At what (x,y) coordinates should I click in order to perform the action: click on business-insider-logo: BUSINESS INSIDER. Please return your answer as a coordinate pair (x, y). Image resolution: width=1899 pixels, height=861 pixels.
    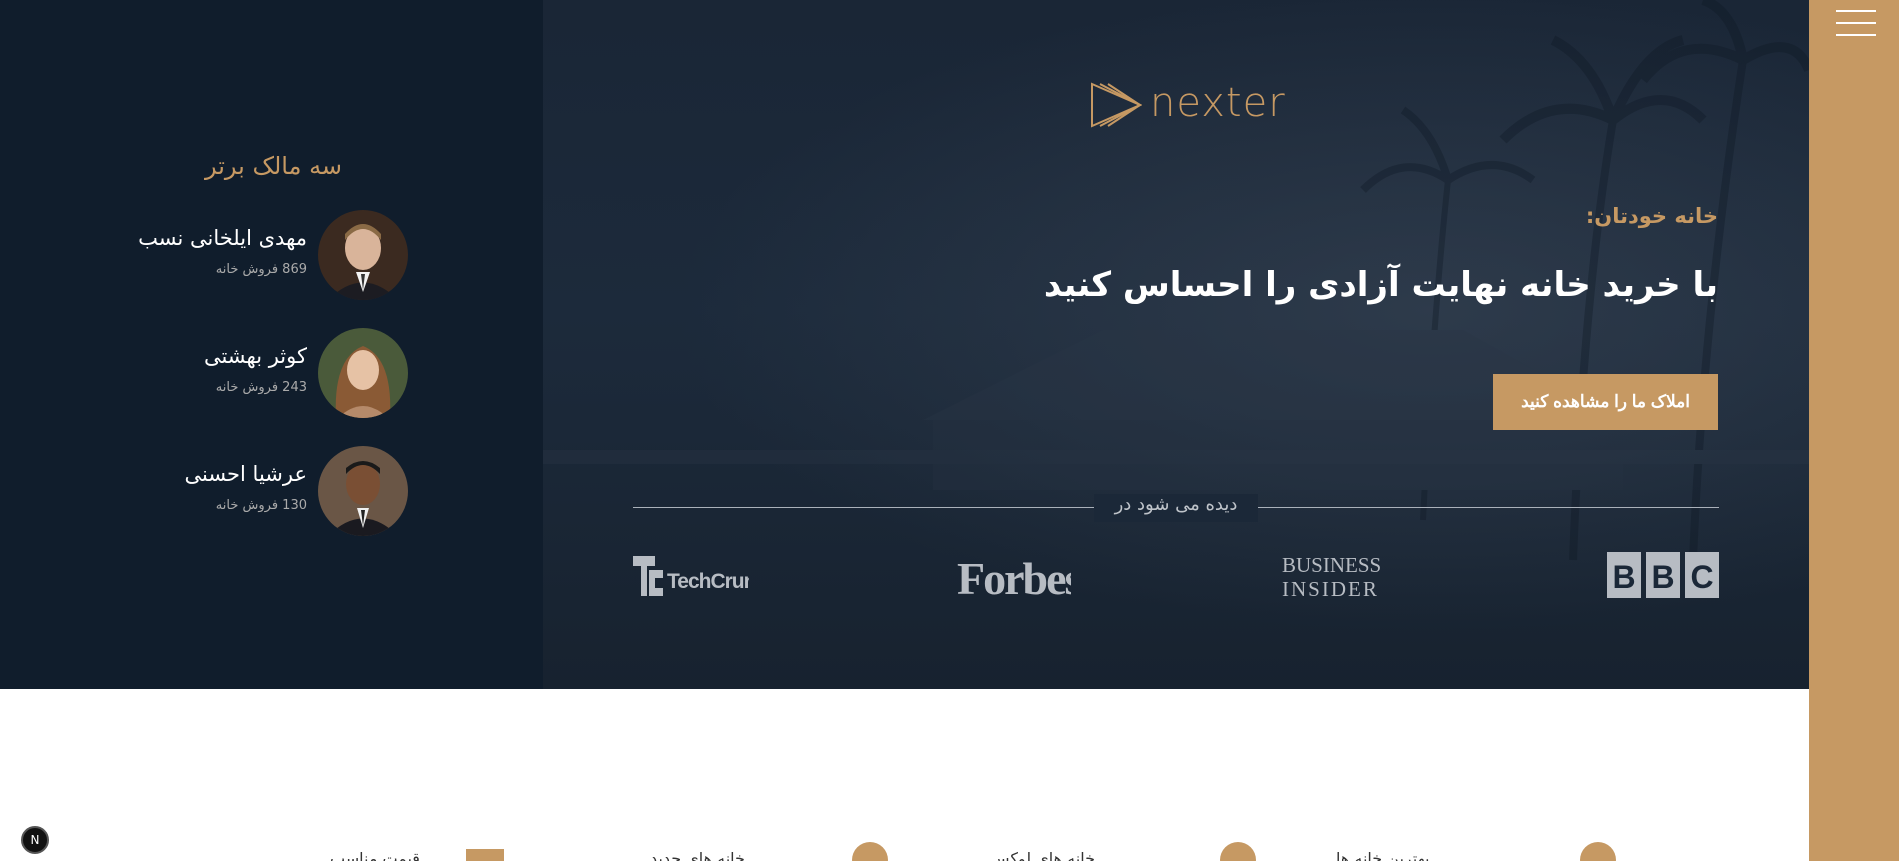
    Looking at the image, I should click on (1338, 576).